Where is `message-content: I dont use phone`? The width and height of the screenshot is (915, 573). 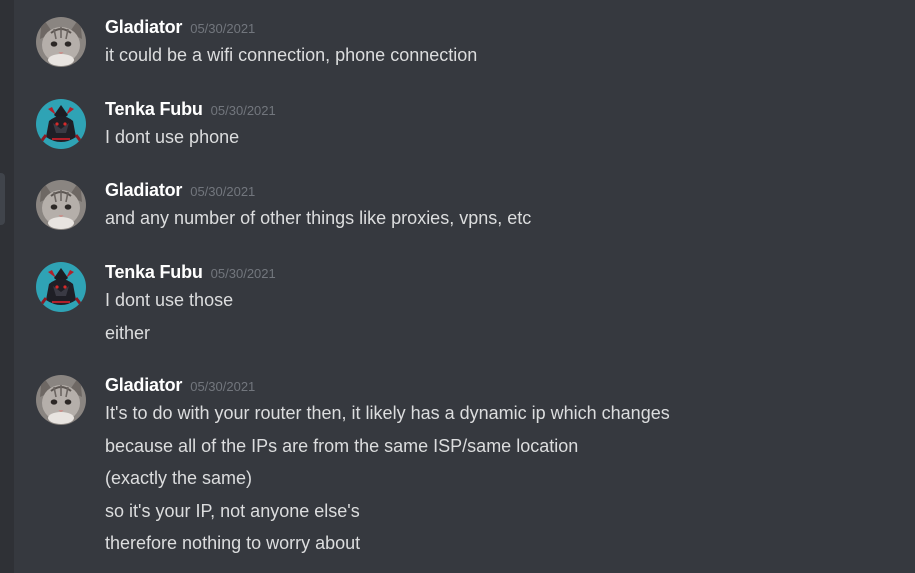
message-content: I dont use phone is located at coordinates (172, 142).